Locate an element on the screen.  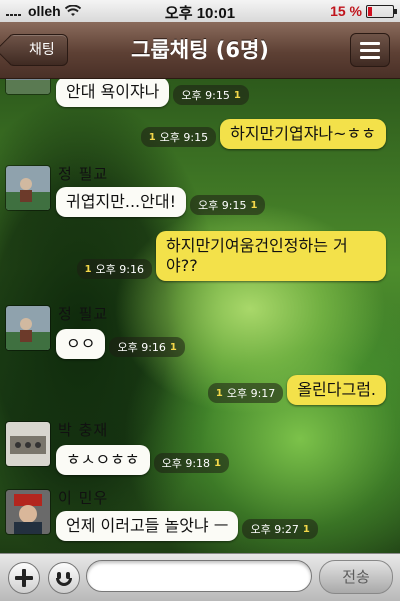
message-meta: 오후 9:27 1 is located at coordinates (280, 529).